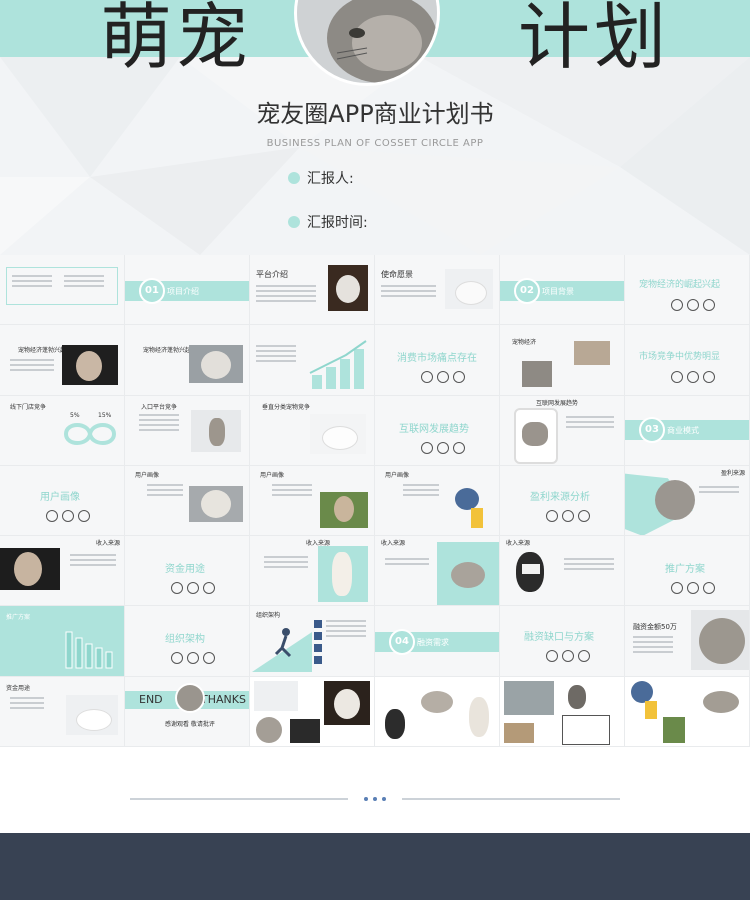 The width and height of the screenshot is (750, 900). What do you see at coordinates (187, 500) in the screenshot?
I see `slide-thumb-users-2: 用户画像` at bounding box center [187, 500].